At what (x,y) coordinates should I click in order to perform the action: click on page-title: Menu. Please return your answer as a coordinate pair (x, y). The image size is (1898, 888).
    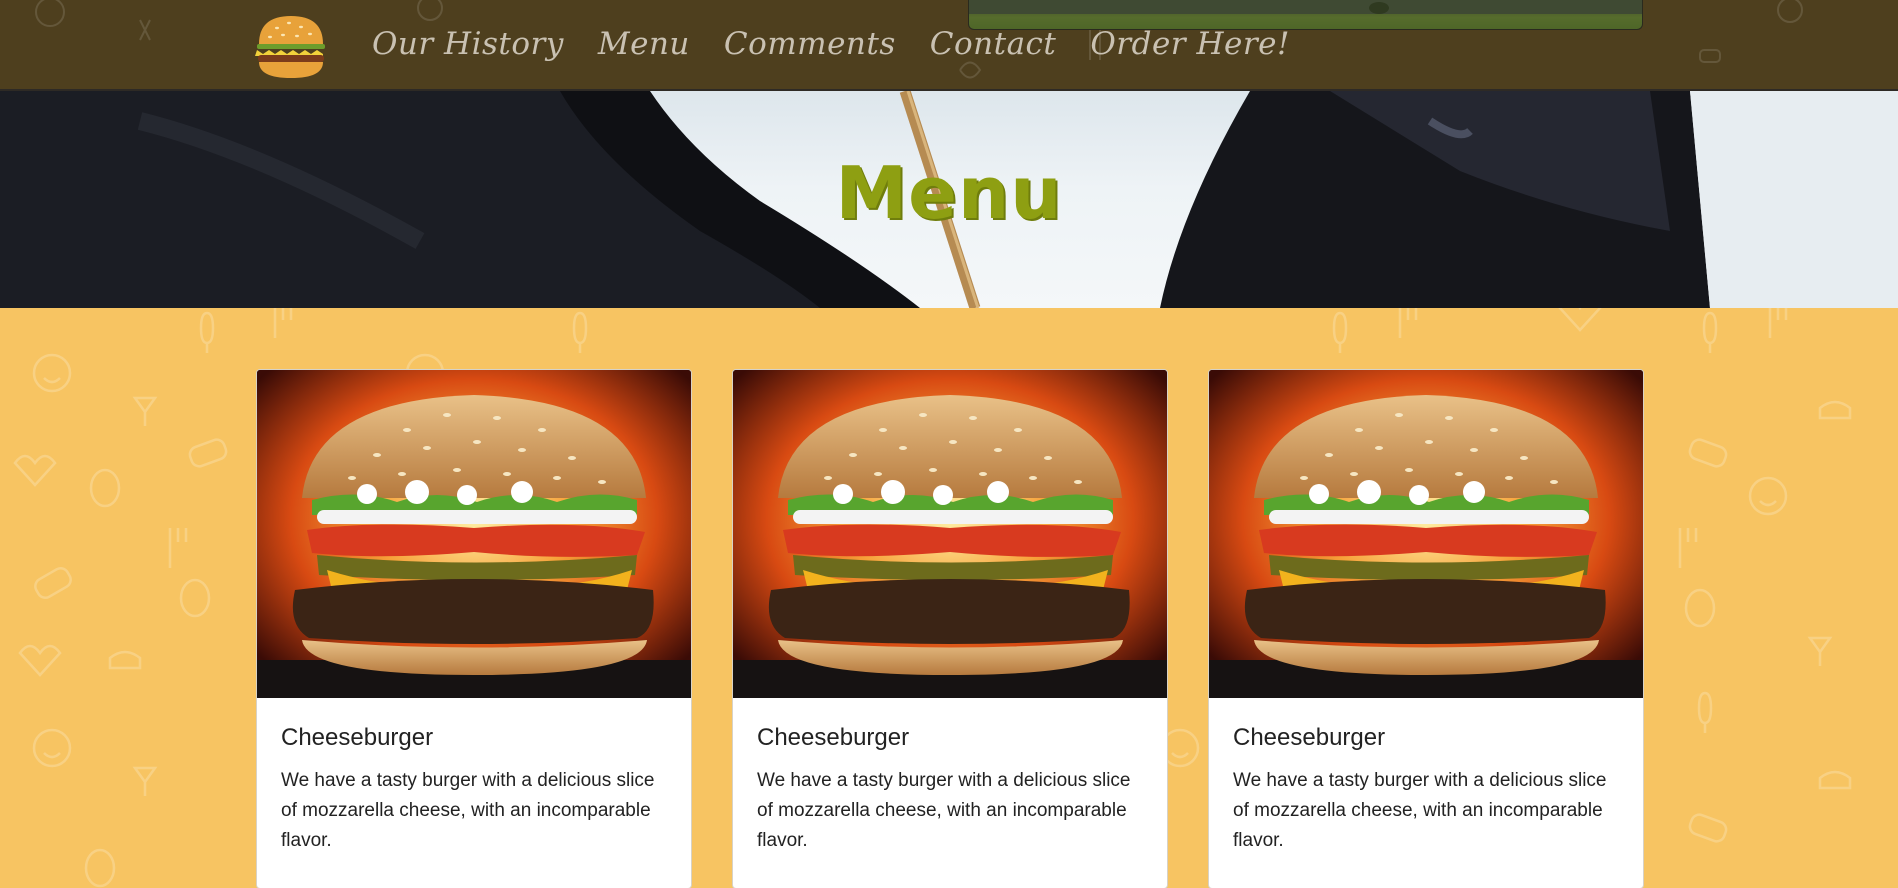
    Looking at the image, I should click on (949, 193).